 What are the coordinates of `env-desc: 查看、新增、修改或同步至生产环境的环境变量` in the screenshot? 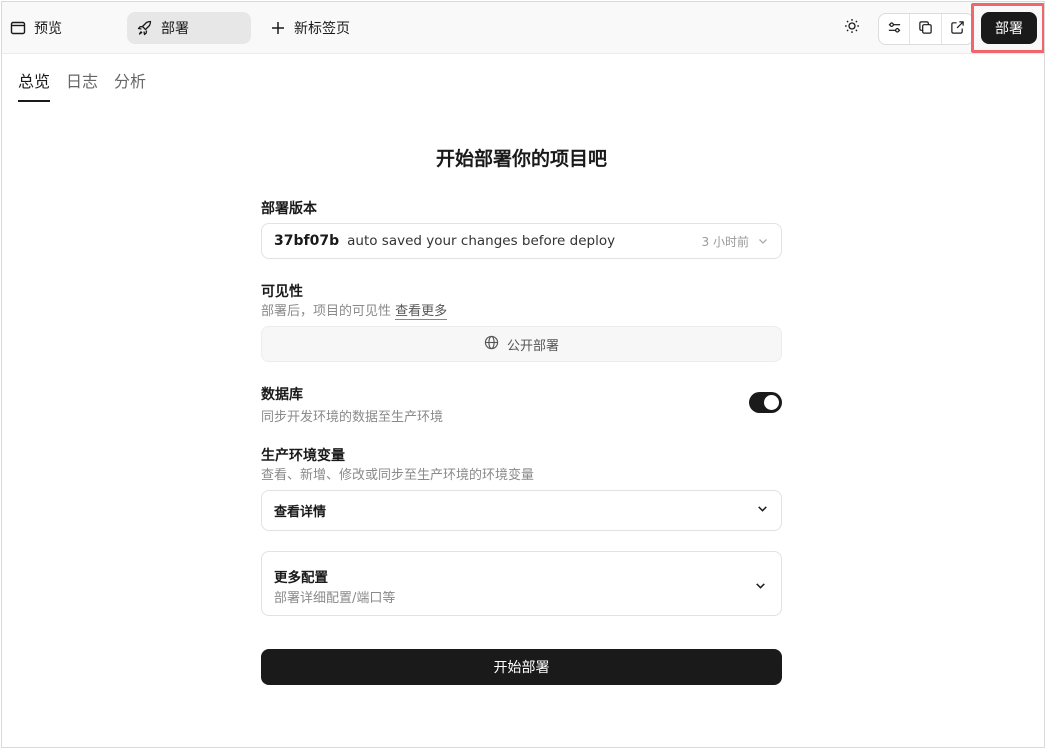 It's located at (398, 475).